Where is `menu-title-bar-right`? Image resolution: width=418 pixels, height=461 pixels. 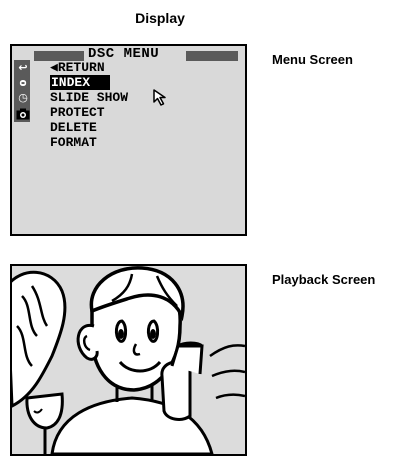 menu-title-bar-right is located at coordinates (212, 56).